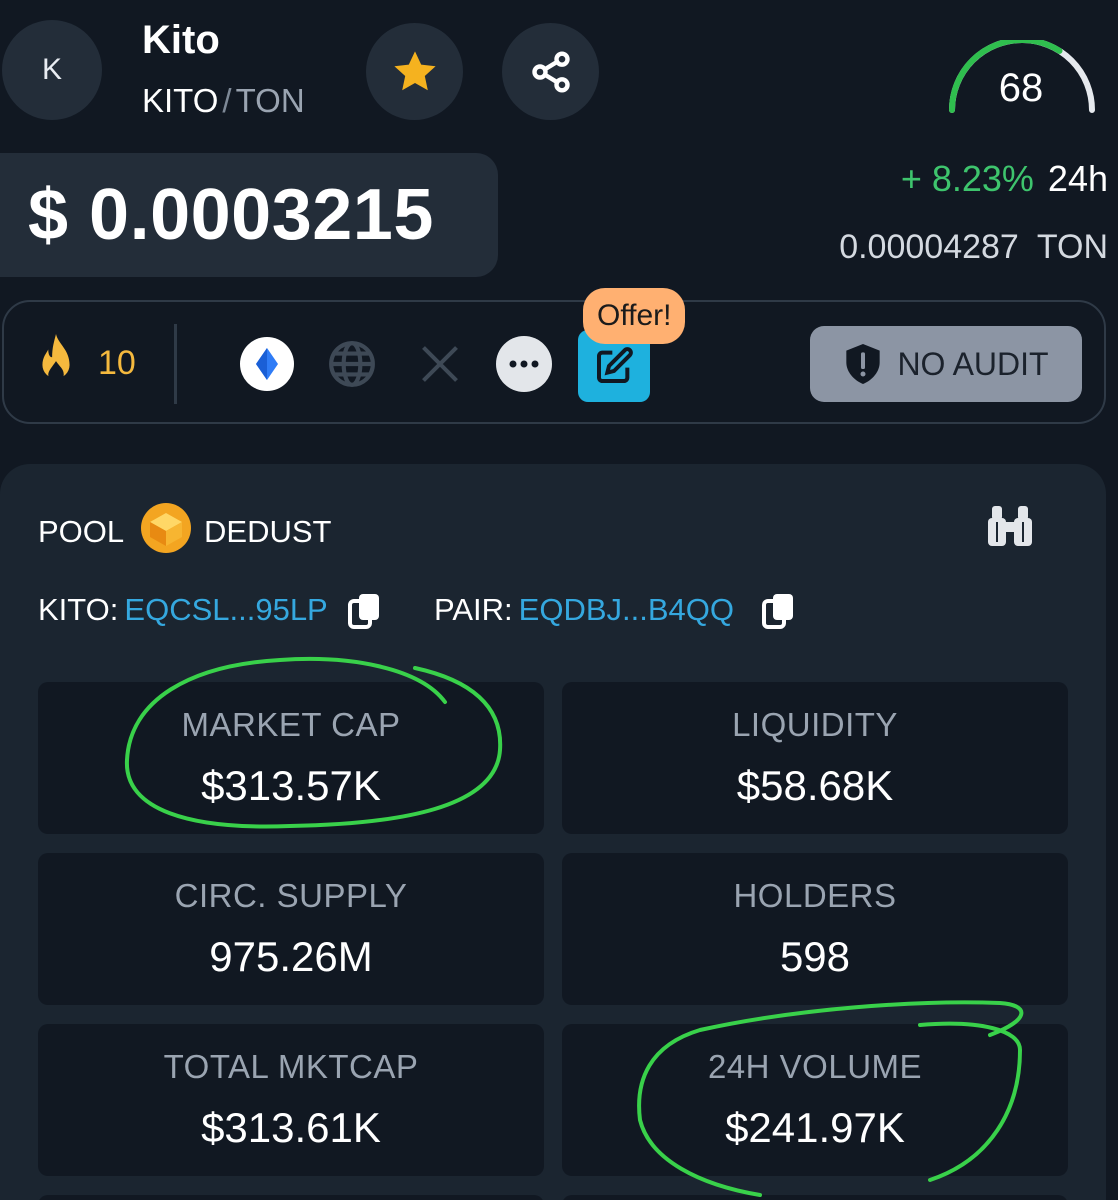 Image resolution: width=1118 pixels, height=1200 pixels. I want to click on ton-icon, so click(267, 364).